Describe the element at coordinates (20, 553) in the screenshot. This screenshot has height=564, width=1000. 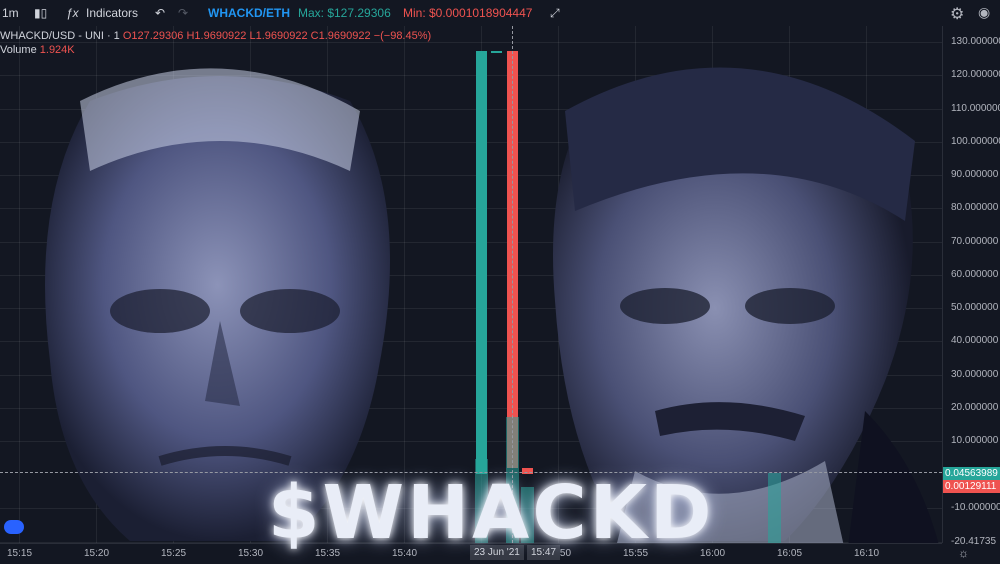
I see `time-axis-label: 15:15` at that location.